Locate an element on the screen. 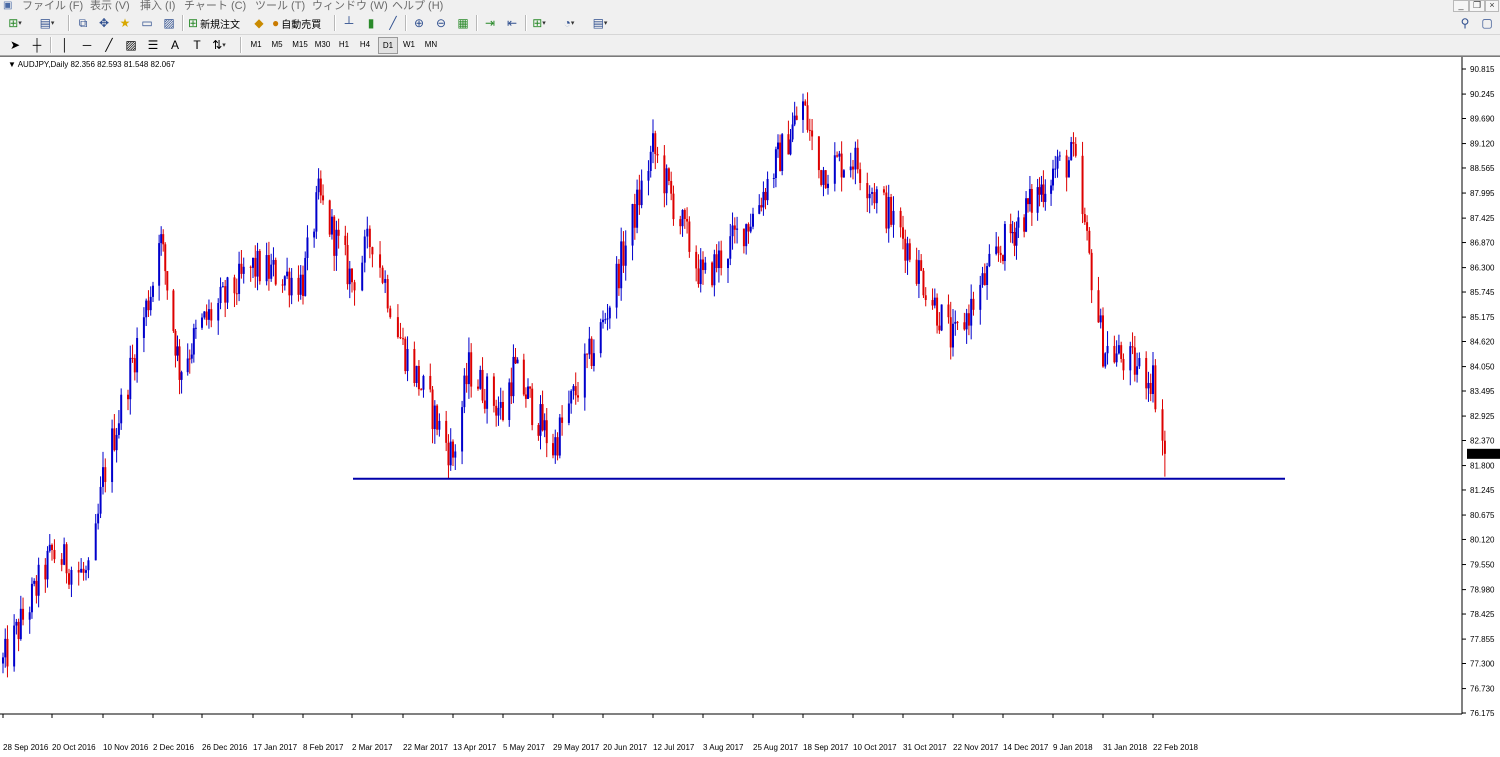  text-label-icon: T is located at coordinates (197, 45).